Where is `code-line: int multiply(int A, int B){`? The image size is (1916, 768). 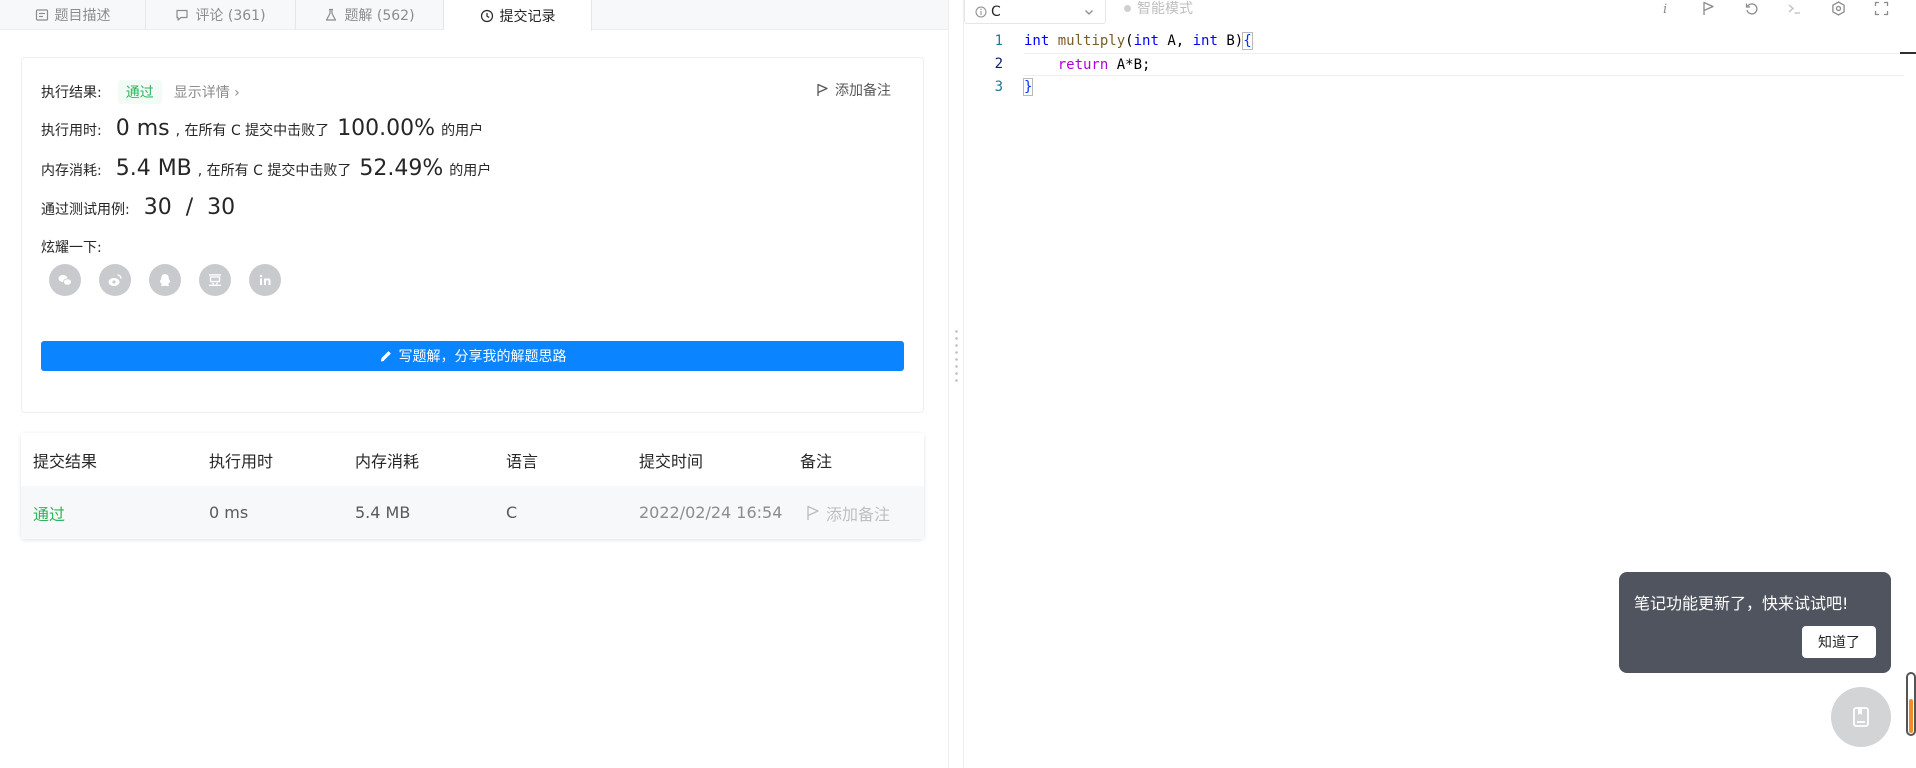
code-line: int multiply(int A, int B){ is located at coordinates (1464, 41).